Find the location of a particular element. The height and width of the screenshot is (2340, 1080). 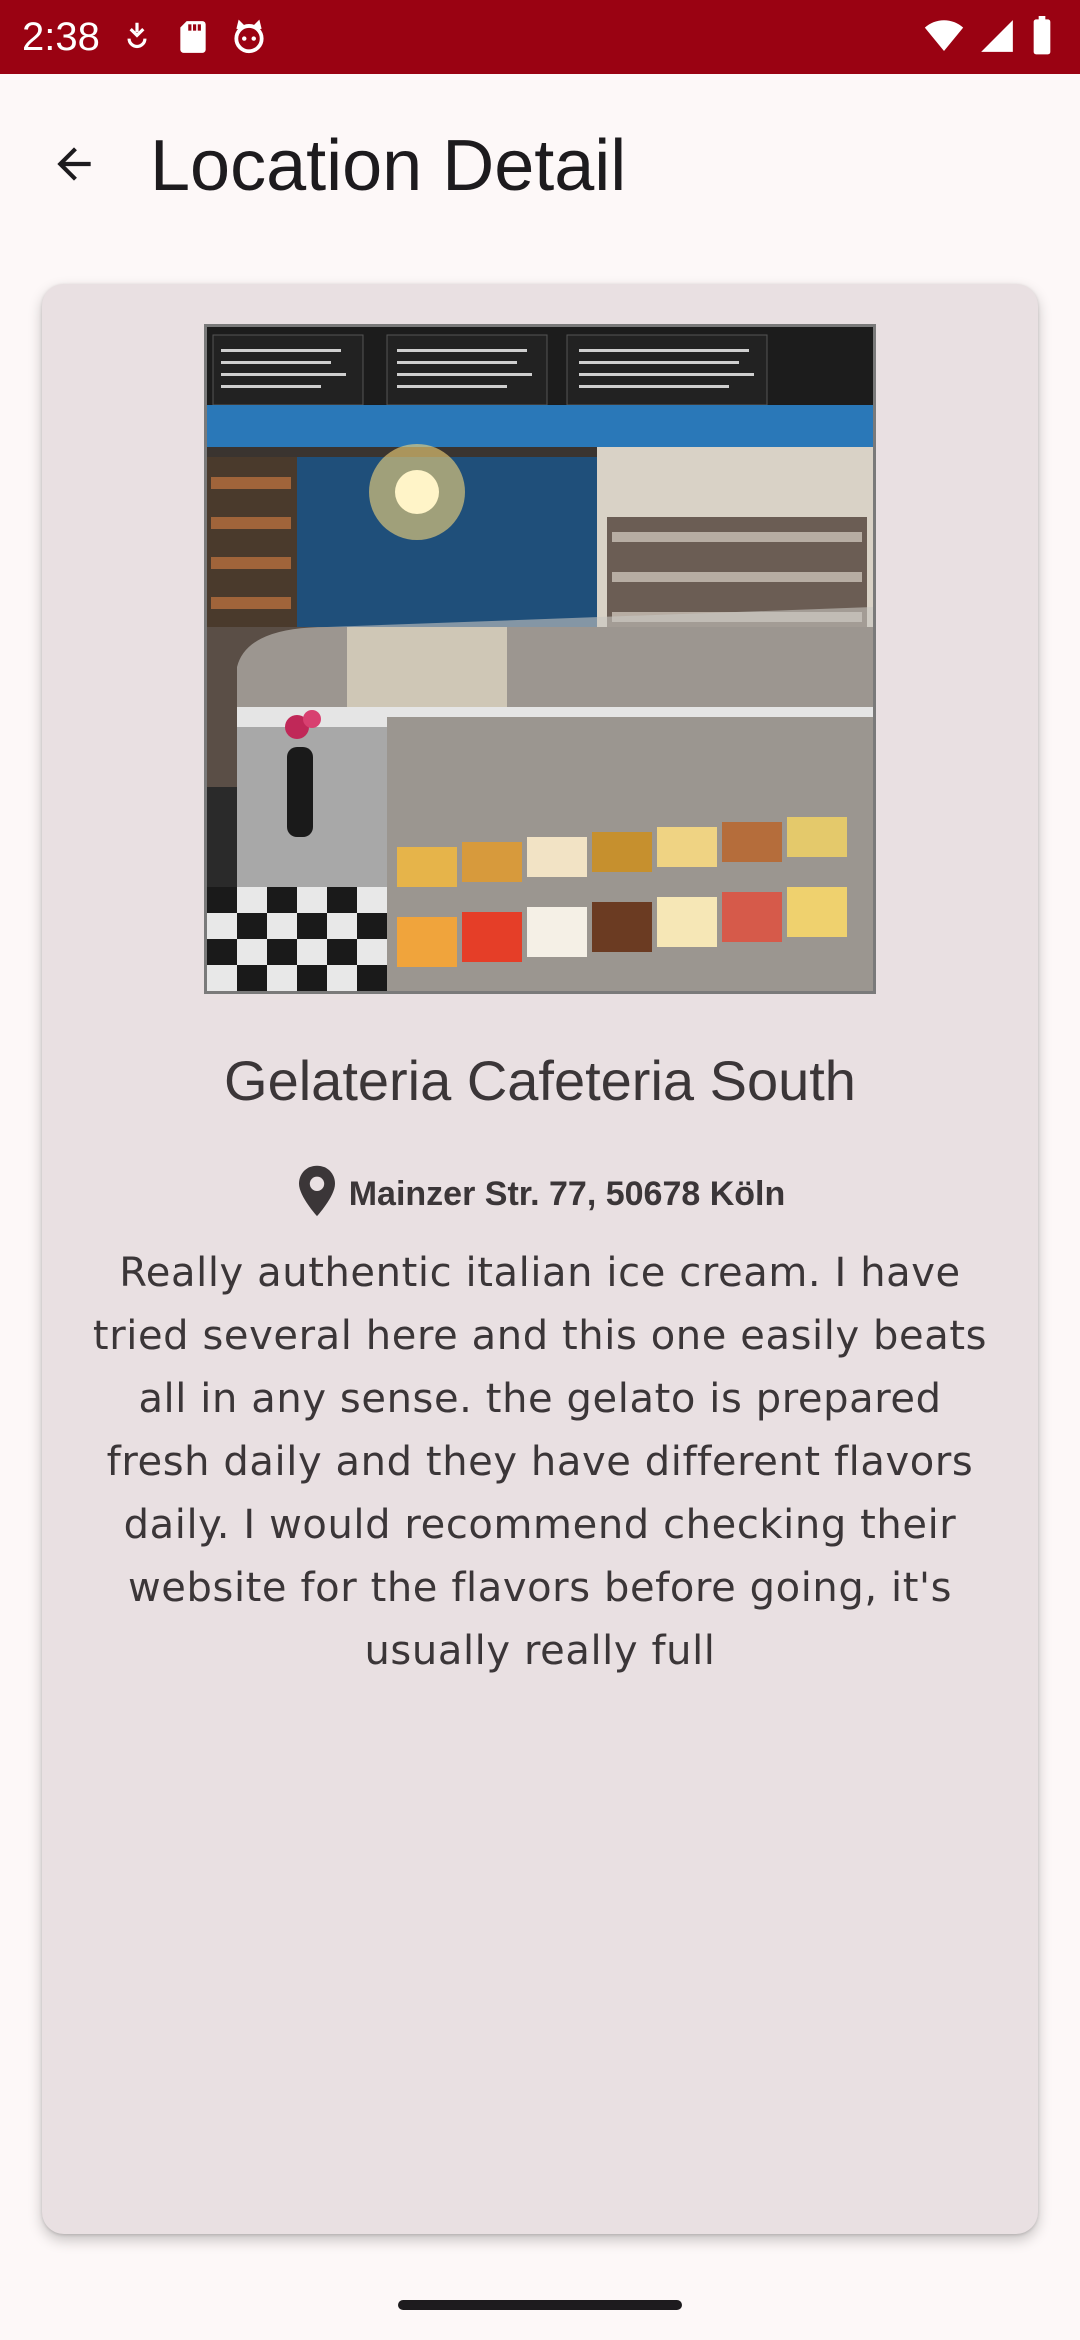

top-app-bar: Location Detail is located at coordinates (540, 169).